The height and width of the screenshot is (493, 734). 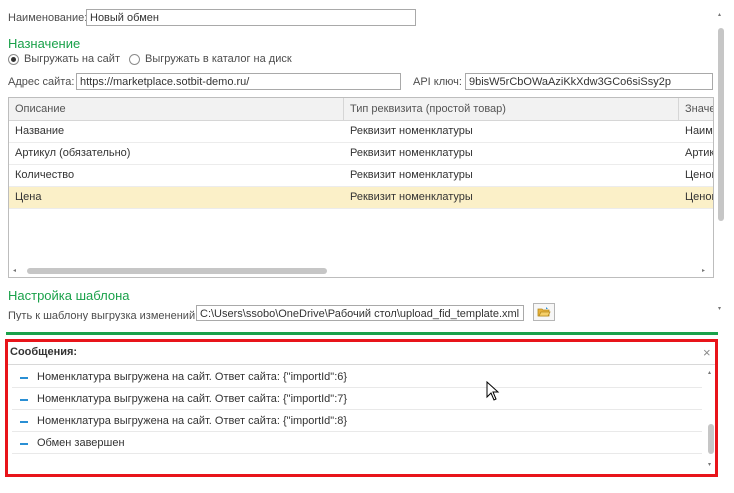 I want to click on form-vertical-scrollbar: ▴ ▾, so click(x=721, y=163).